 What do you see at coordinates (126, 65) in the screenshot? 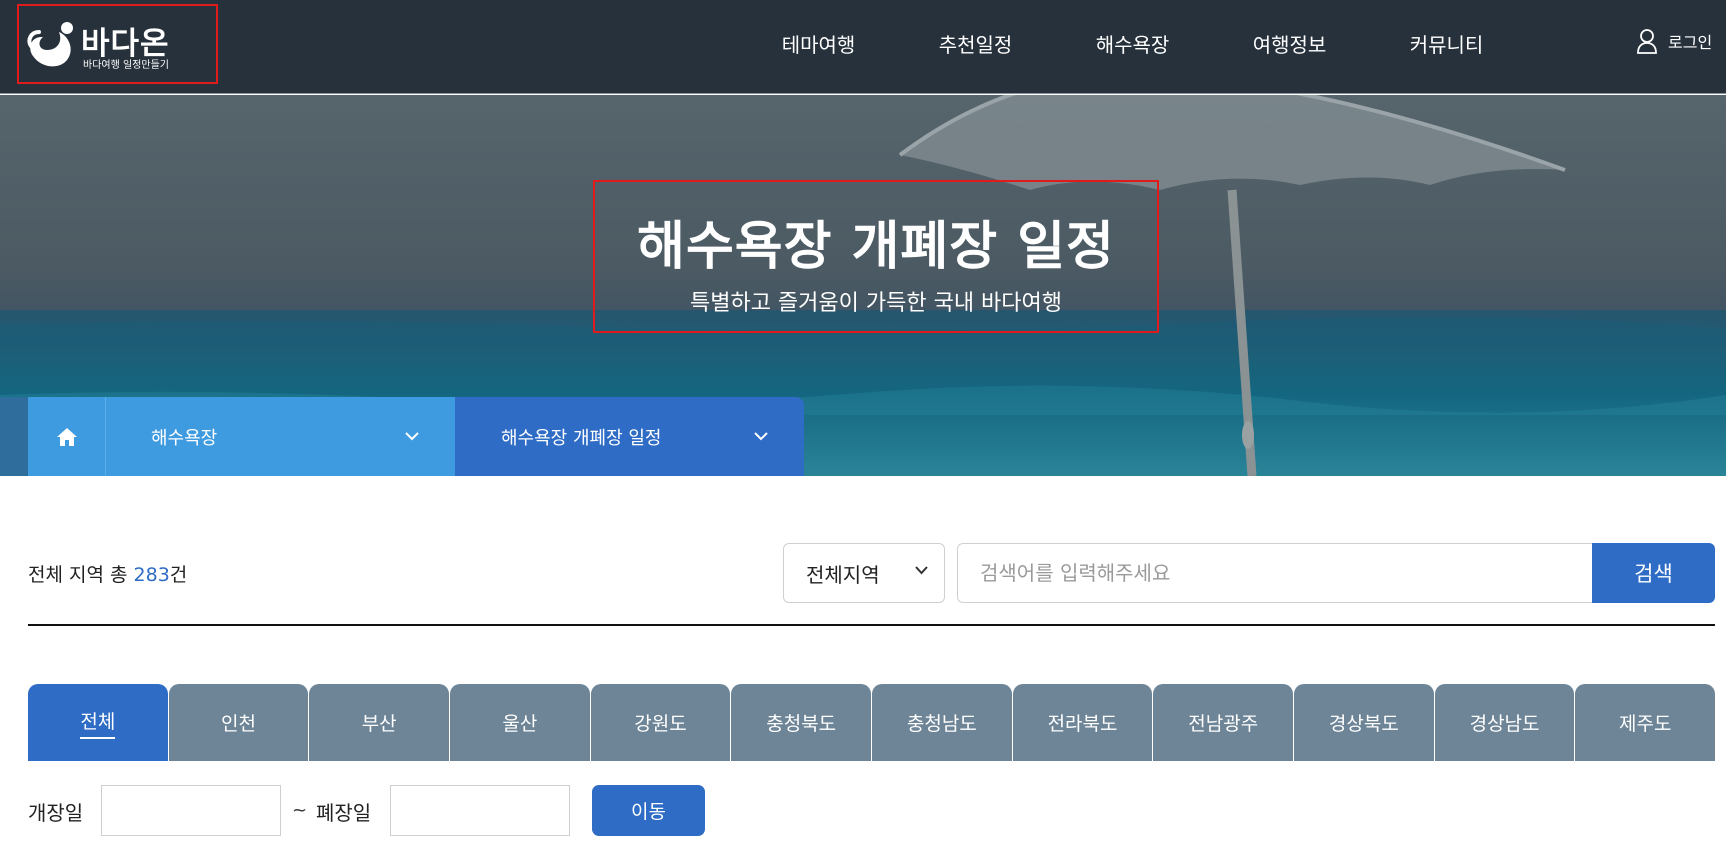
I see `logo-subtitle: 바다여행 일정만들기` at bounding box center [126, 65].